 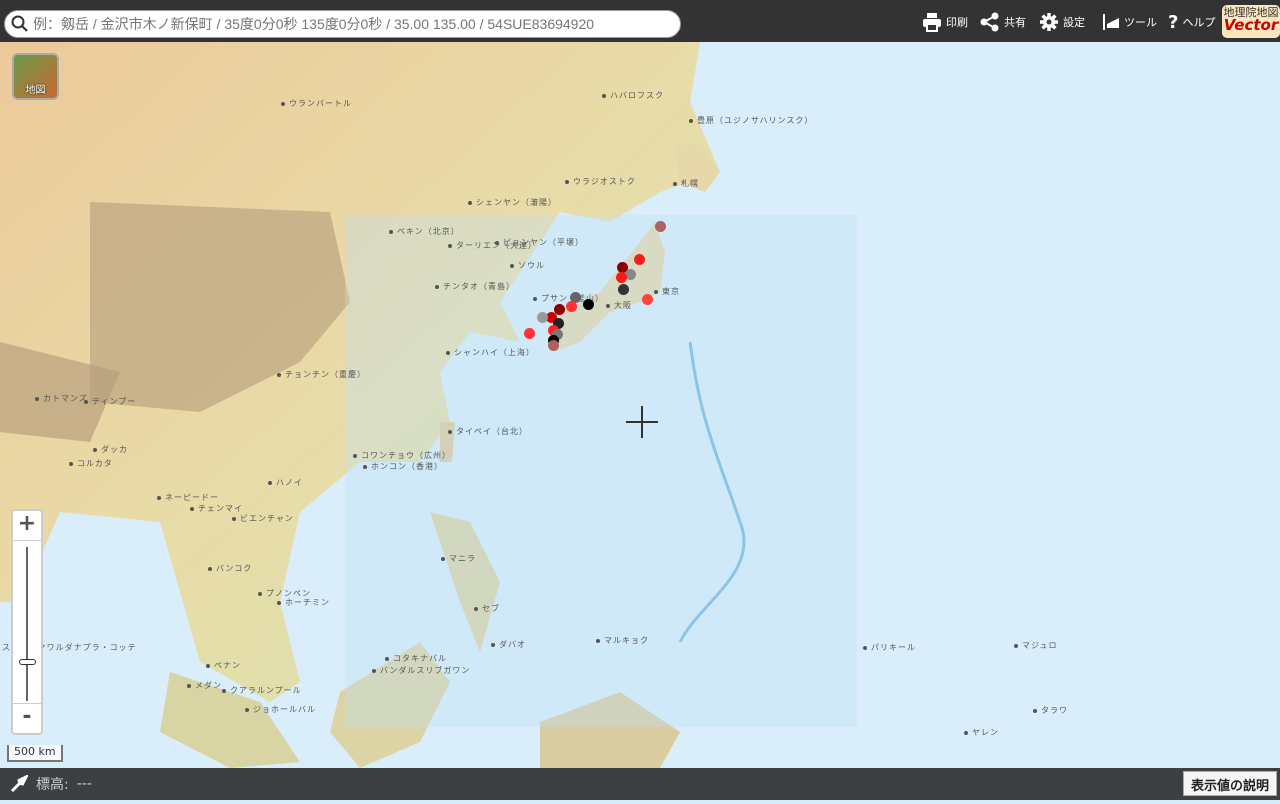 What do you see at coordinates (1049, 22) in the screenshot?
I see `gear-icon` at bounding box center [1049, 22].